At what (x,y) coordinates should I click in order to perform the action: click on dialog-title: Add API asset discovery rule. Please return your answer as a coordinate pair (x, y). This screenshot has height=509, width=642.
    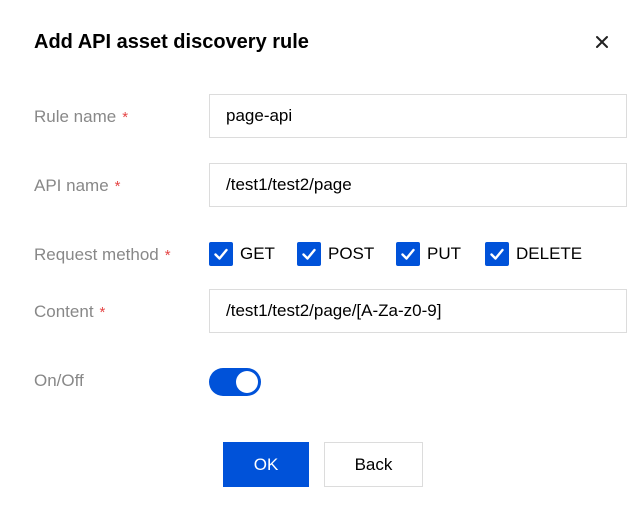
    Looking at the image, I should click on (171, 42).